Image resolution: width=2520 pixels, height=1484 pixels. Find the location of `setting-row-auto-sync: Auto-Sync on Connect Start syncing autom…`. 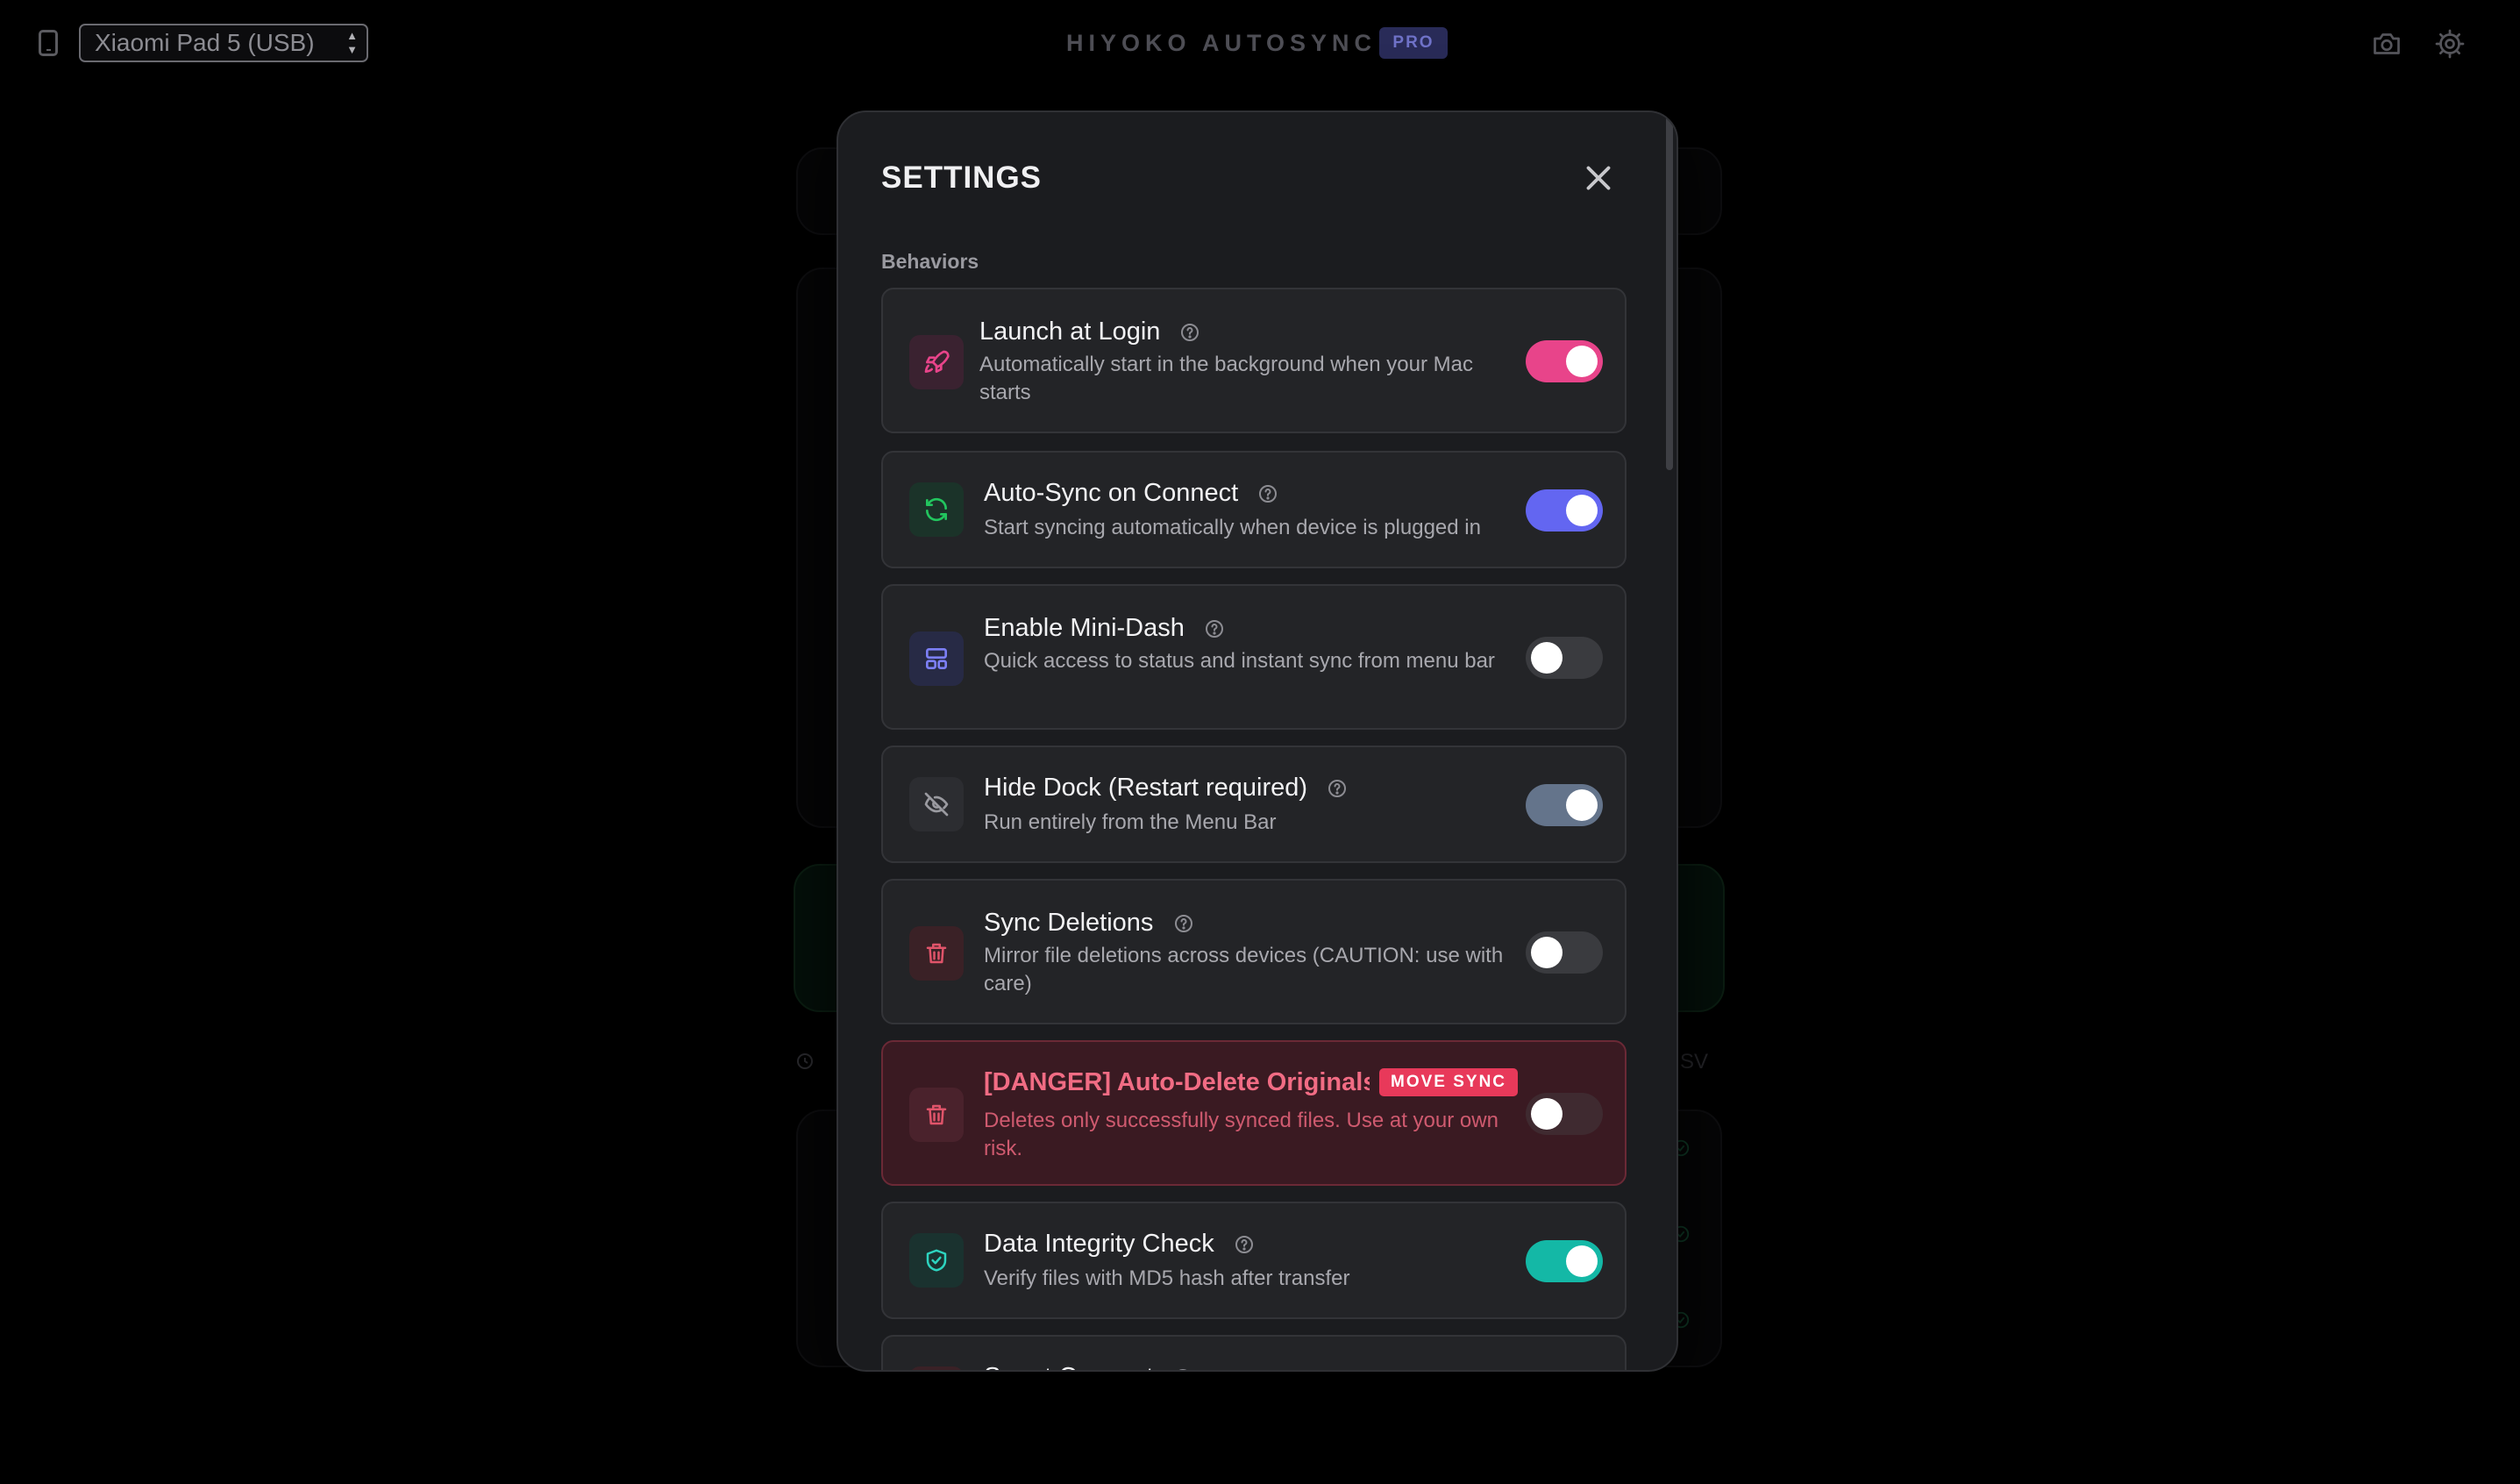

setting-row-auto-sync: Auto-Sync on Connect Start syncing autom… is located at coordinates (1254, 509).